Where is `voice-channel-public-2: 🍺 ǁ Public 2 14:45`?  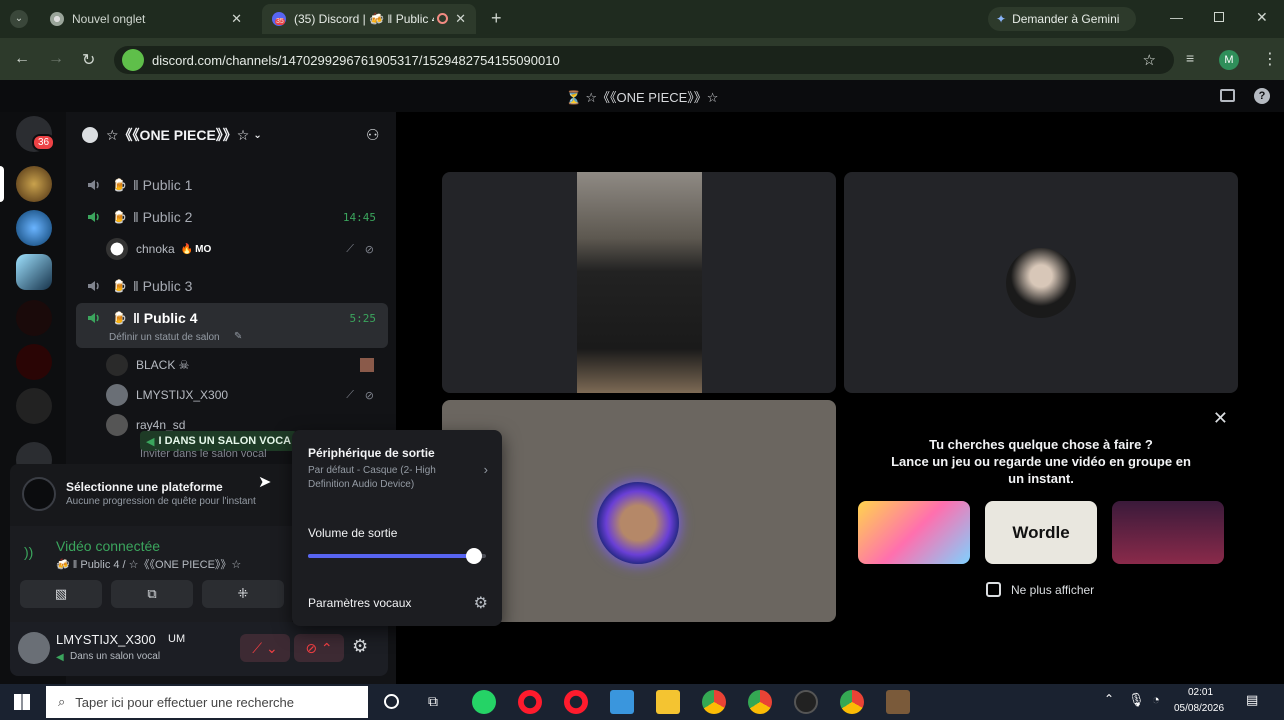
voice-channel-public-2: 🍺 ǁ Public 2 14:45 is located at coordinates (233, 217).